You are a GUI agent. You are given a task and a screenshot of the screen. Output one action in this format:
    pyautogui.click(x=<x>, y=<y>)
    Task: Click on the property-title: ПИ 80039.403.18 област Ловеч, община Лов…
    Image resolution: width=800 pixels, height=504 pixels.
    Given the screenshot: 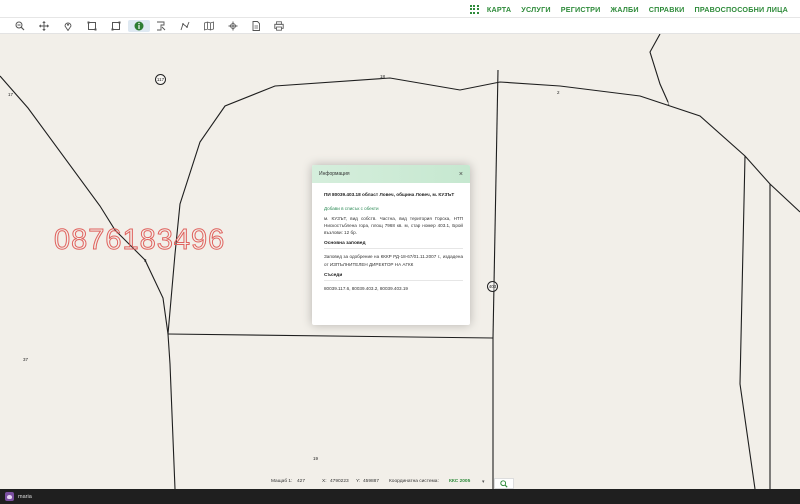 What is the action you would take?
    pyautogui.click(x=389, y=194)
    